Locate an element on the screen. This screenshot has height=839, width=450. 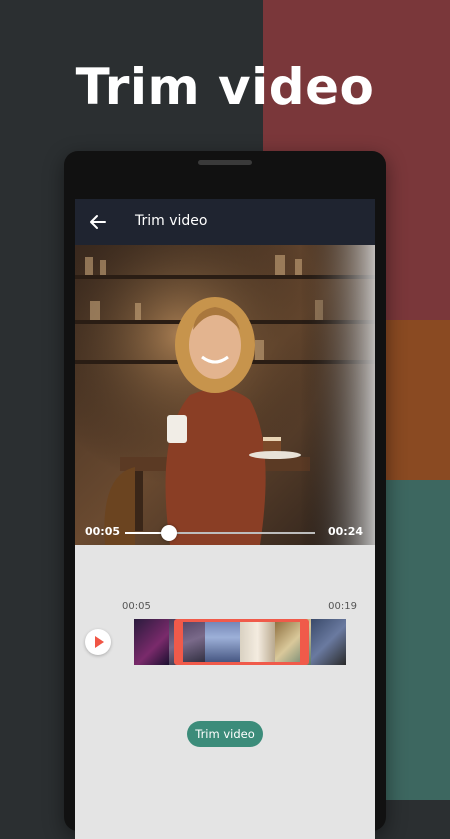
app-bar: Trim video is located at coordinates (225, 222).